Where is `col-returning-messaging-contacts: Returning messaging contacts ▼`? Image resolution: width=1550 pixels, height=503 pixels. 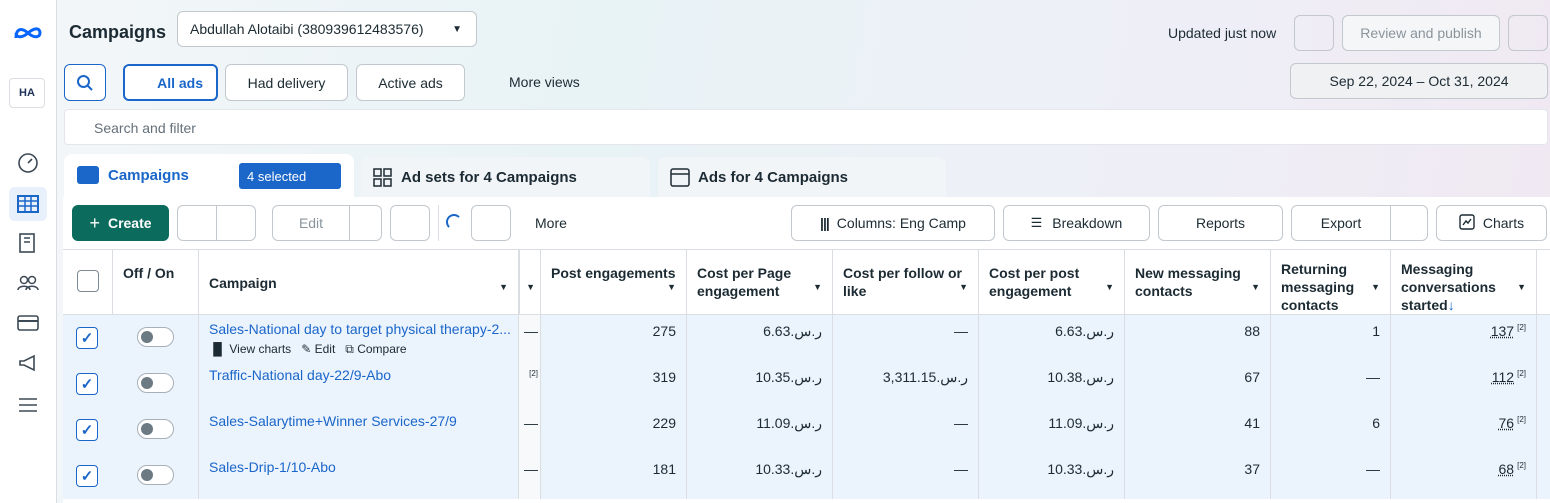
col-returning-messaging-contacts: Returning messaging contacts ▼ is located at coordinates (1331, 282).